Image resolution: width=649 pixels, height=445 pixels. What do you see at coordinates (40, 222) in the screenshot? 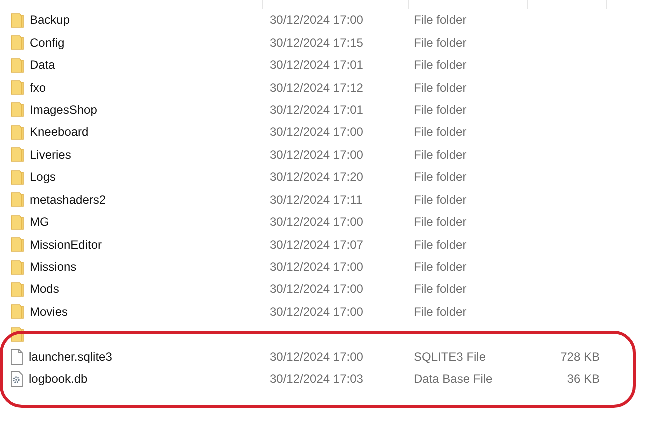
I see `file-name: MG` at bounding box center [40, 222].